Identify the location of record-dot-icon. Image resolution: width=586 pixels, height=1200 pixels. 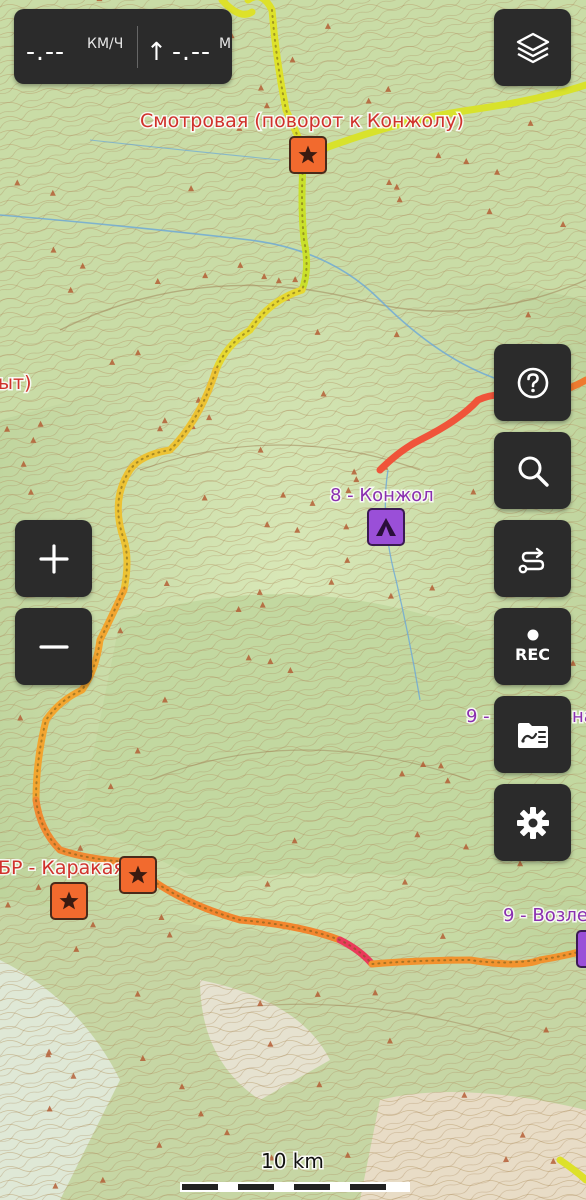
(532, 635).